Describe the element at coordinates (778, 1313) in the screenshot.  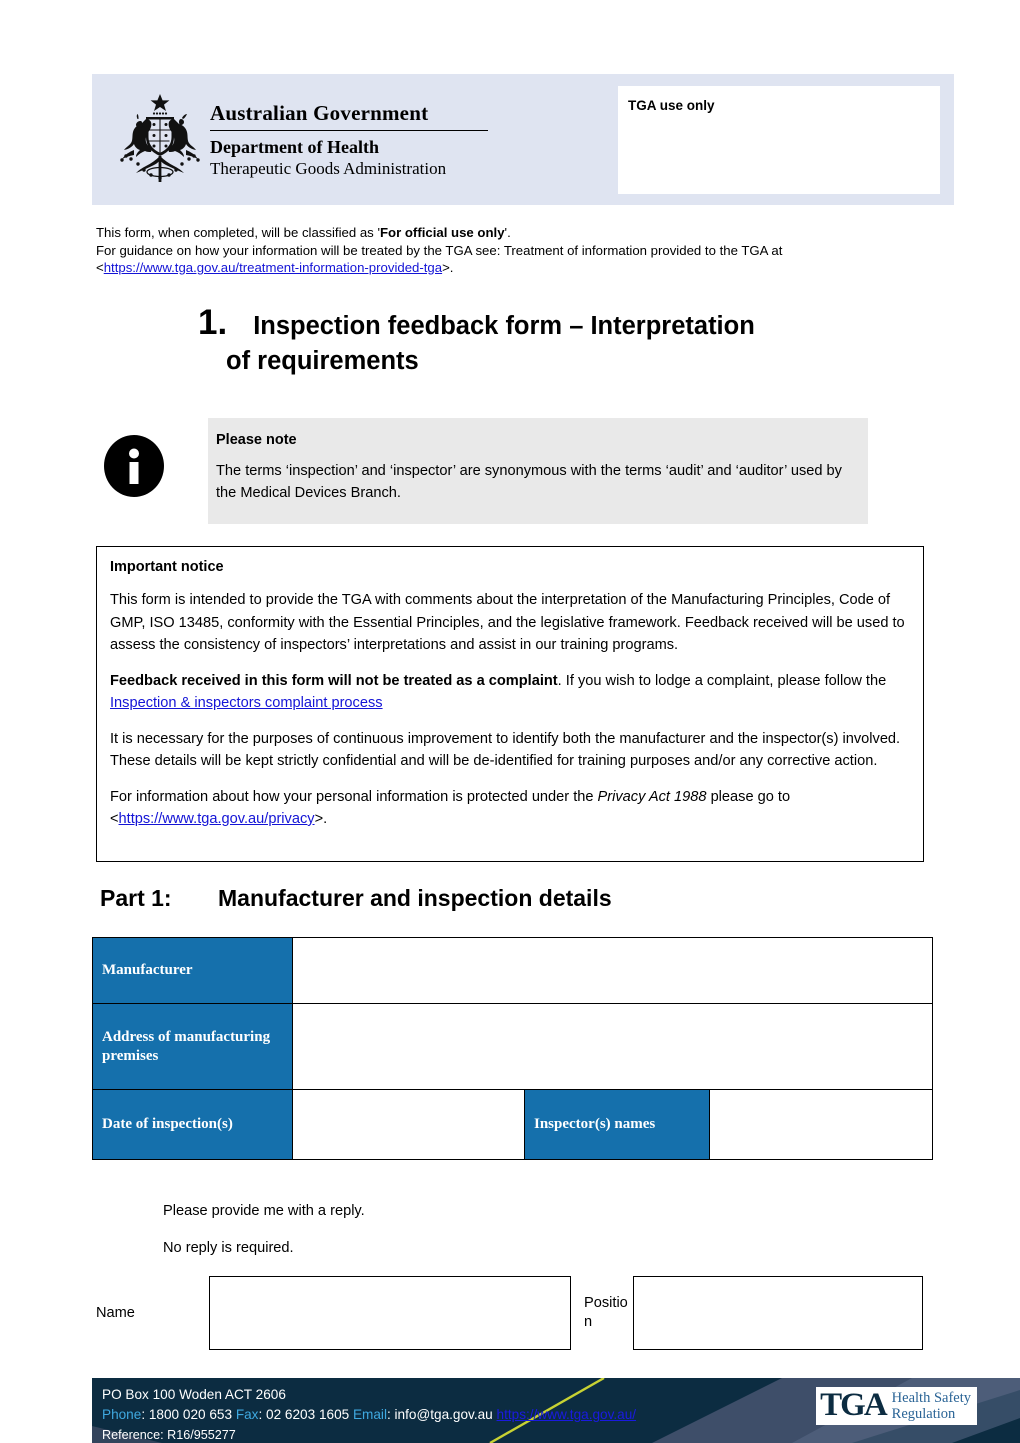
I see `position-input` at that location.